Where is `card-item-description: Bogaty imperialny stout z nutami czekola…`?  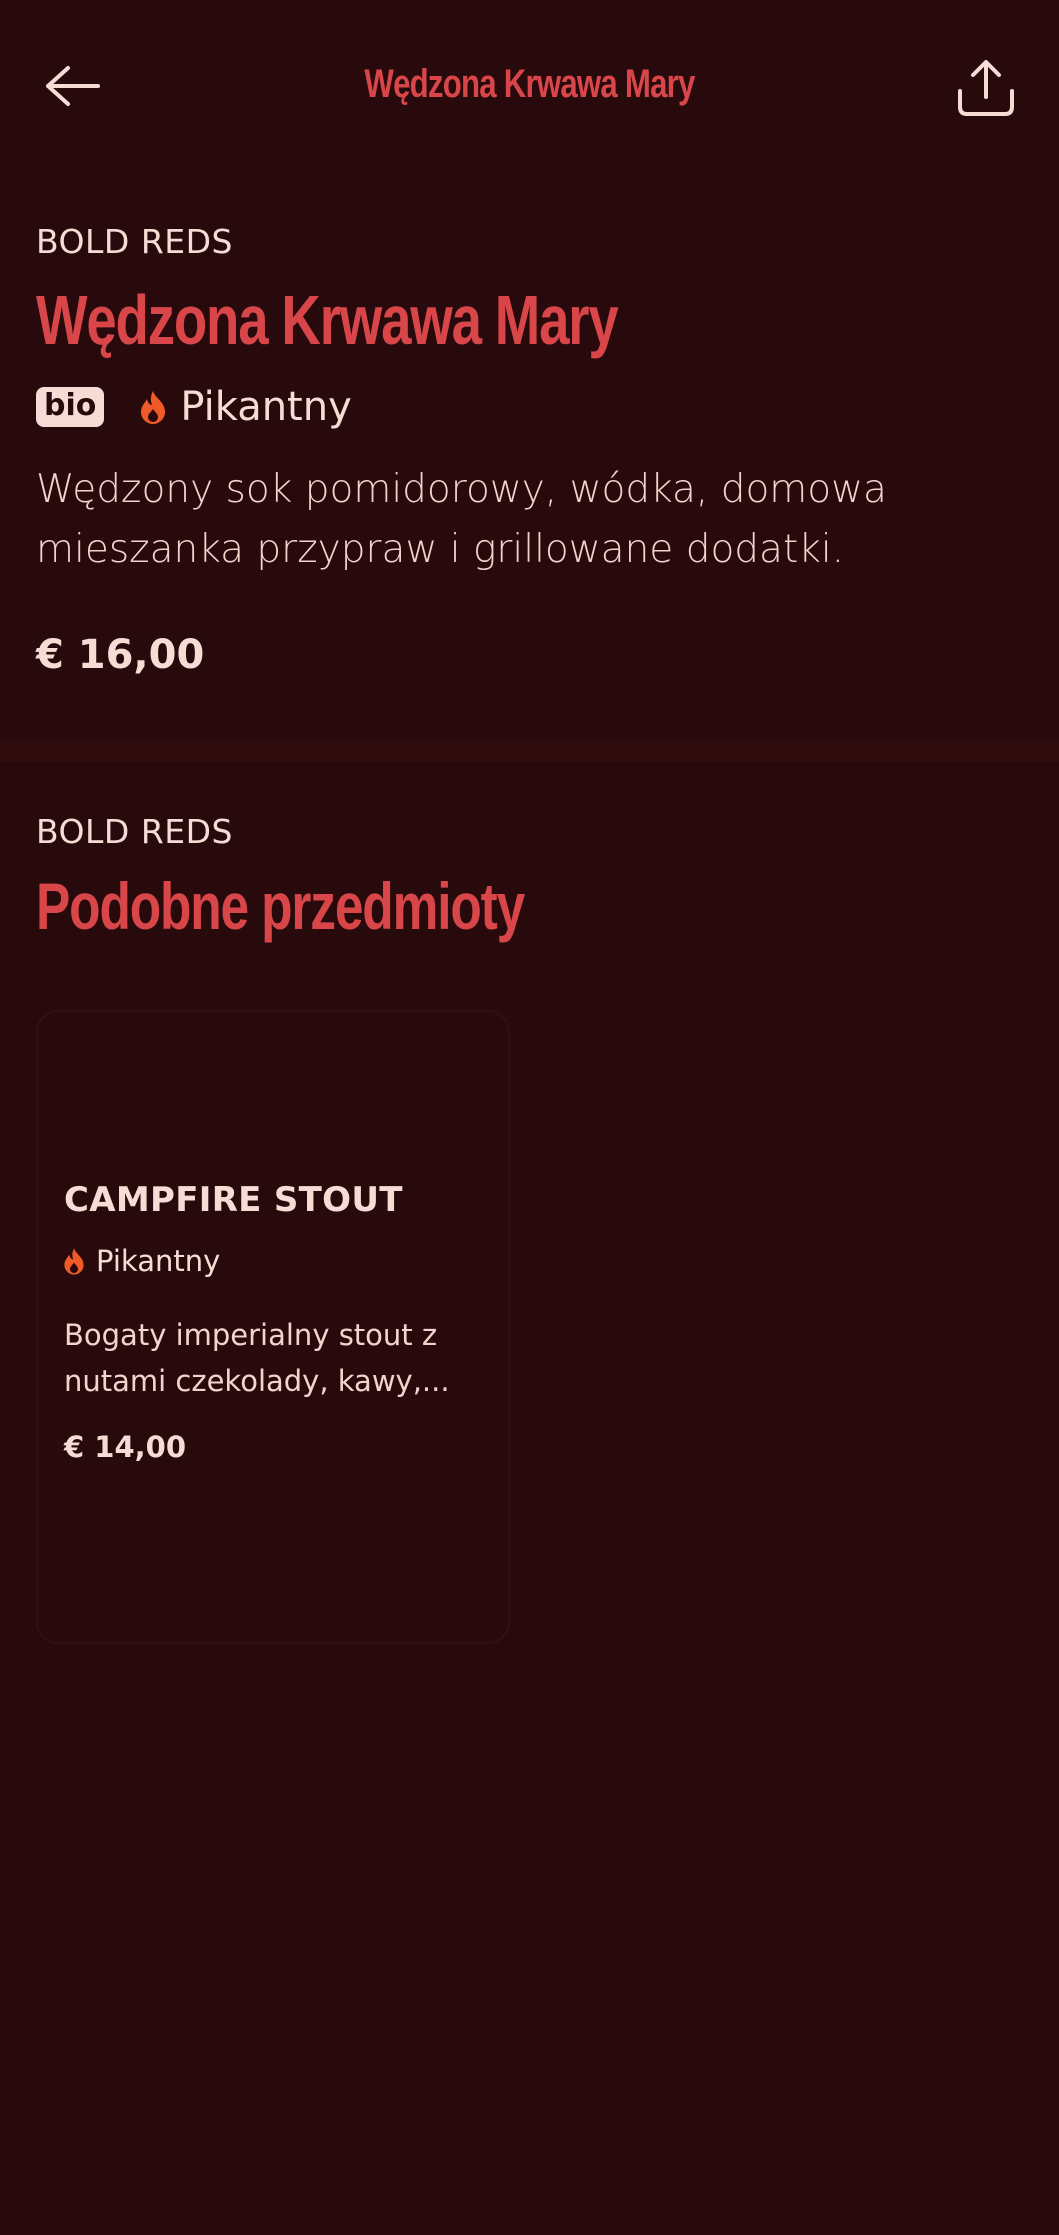 card-item-description: Bogaty imperialny stout z nutami czekola… is located at coordinates (257, 1358).